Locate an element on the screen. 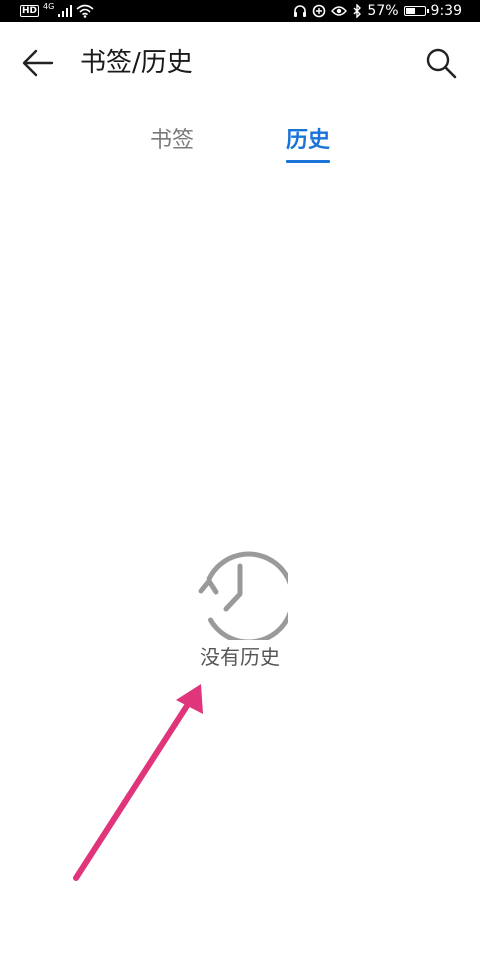 This screenshot has height=979, width=480. hd-badge: HD is located at coordinates (30, 11).